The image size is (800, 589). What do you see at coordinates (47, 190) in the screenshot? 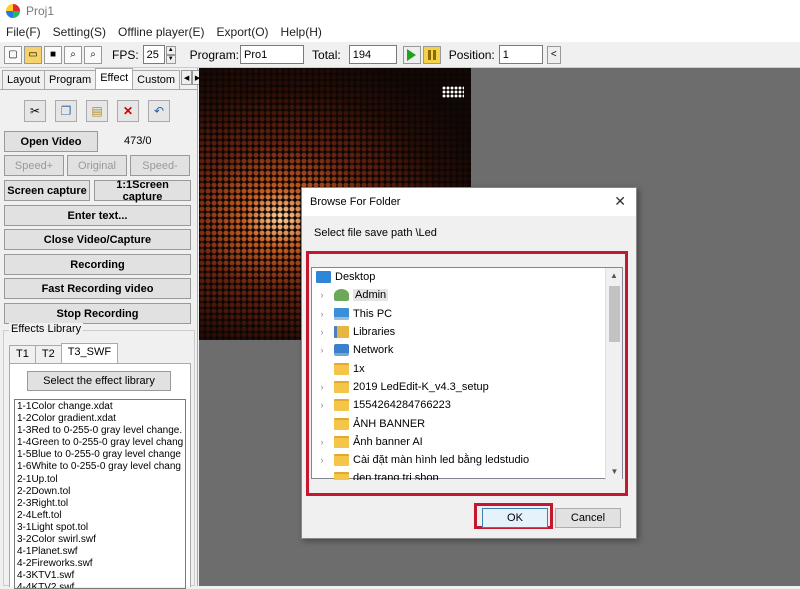
I see `screen-capture-button: Screen capture` at bounding box center [47, 190].